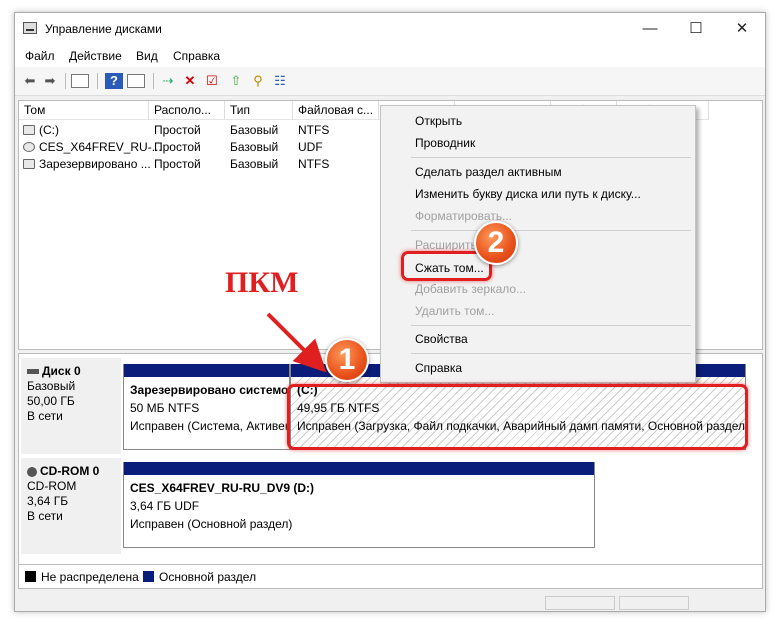 This screenshot has height=625, width=780. I want to click on legend: Не распределена Основной раздел, so click(390, 577).